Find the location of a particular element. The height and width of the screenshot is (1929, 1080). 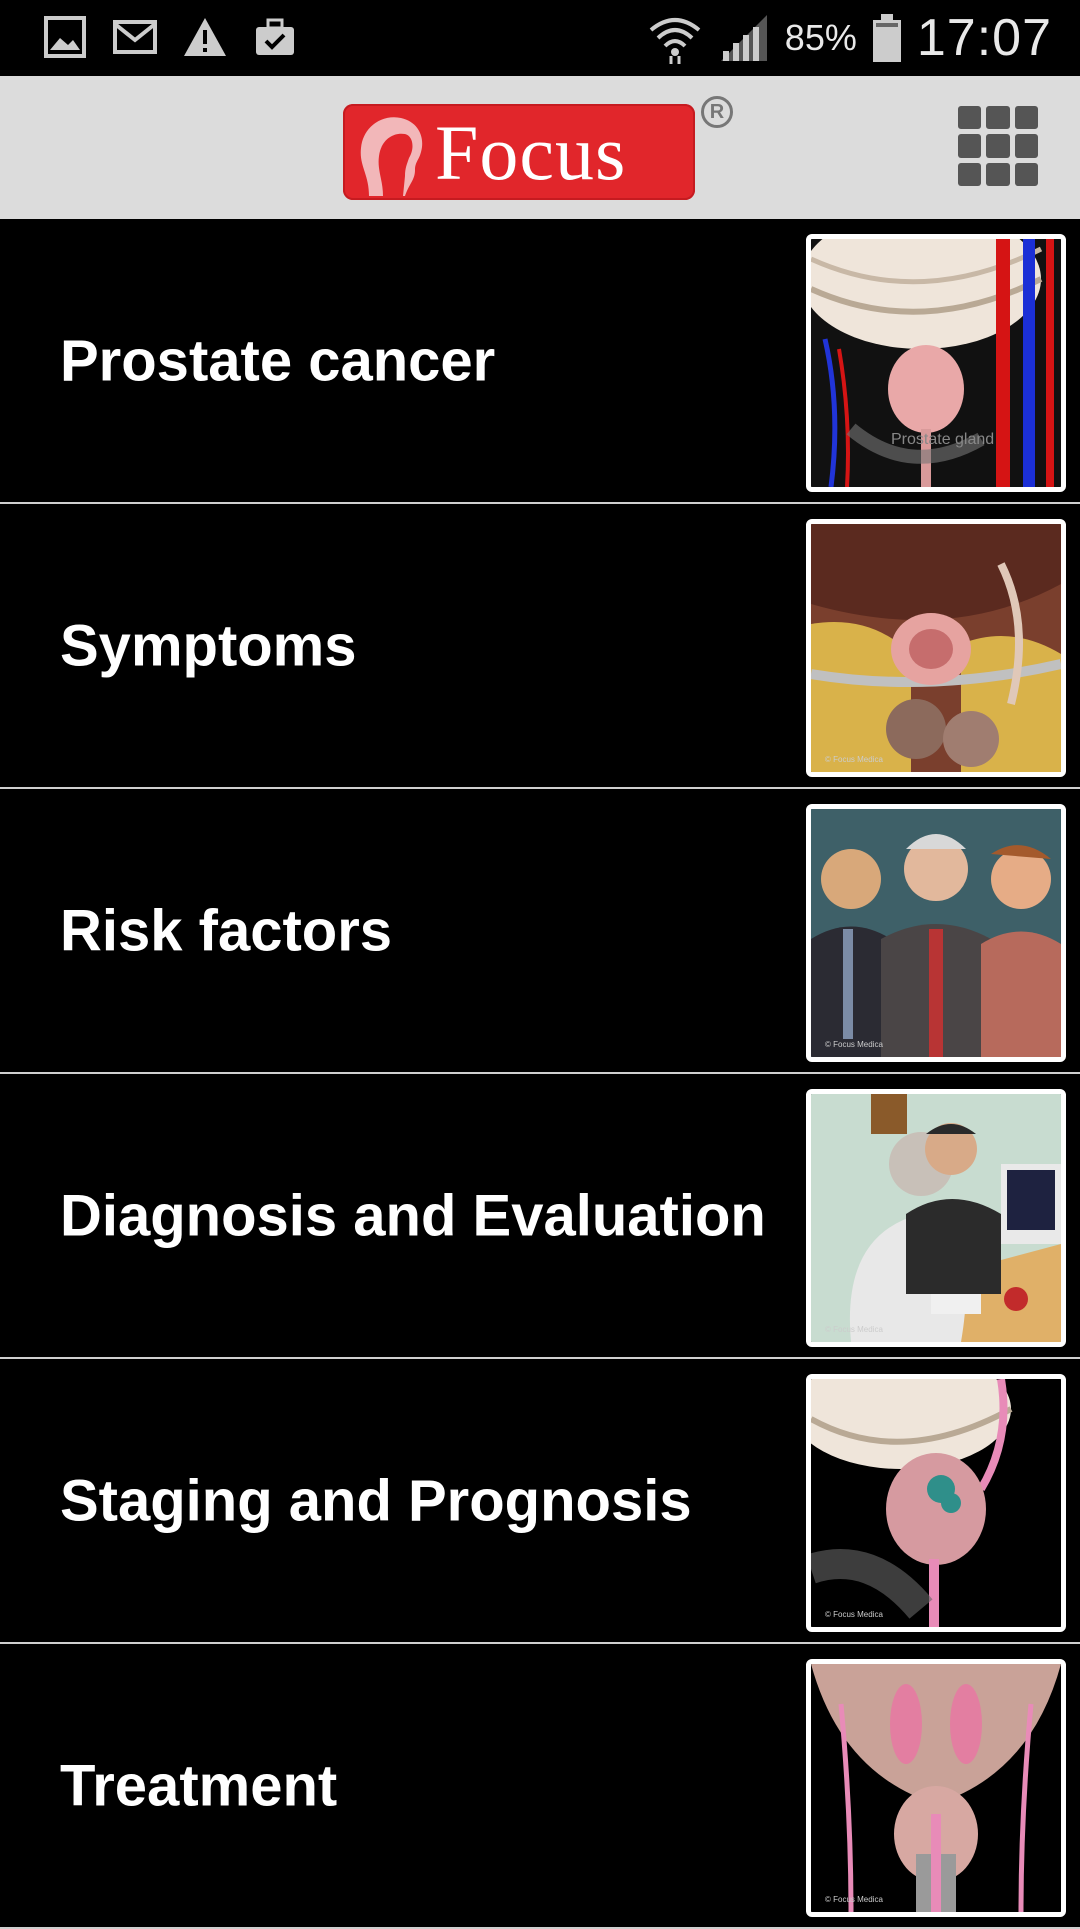

registered-mark: R is located at coordinates (717, 112).